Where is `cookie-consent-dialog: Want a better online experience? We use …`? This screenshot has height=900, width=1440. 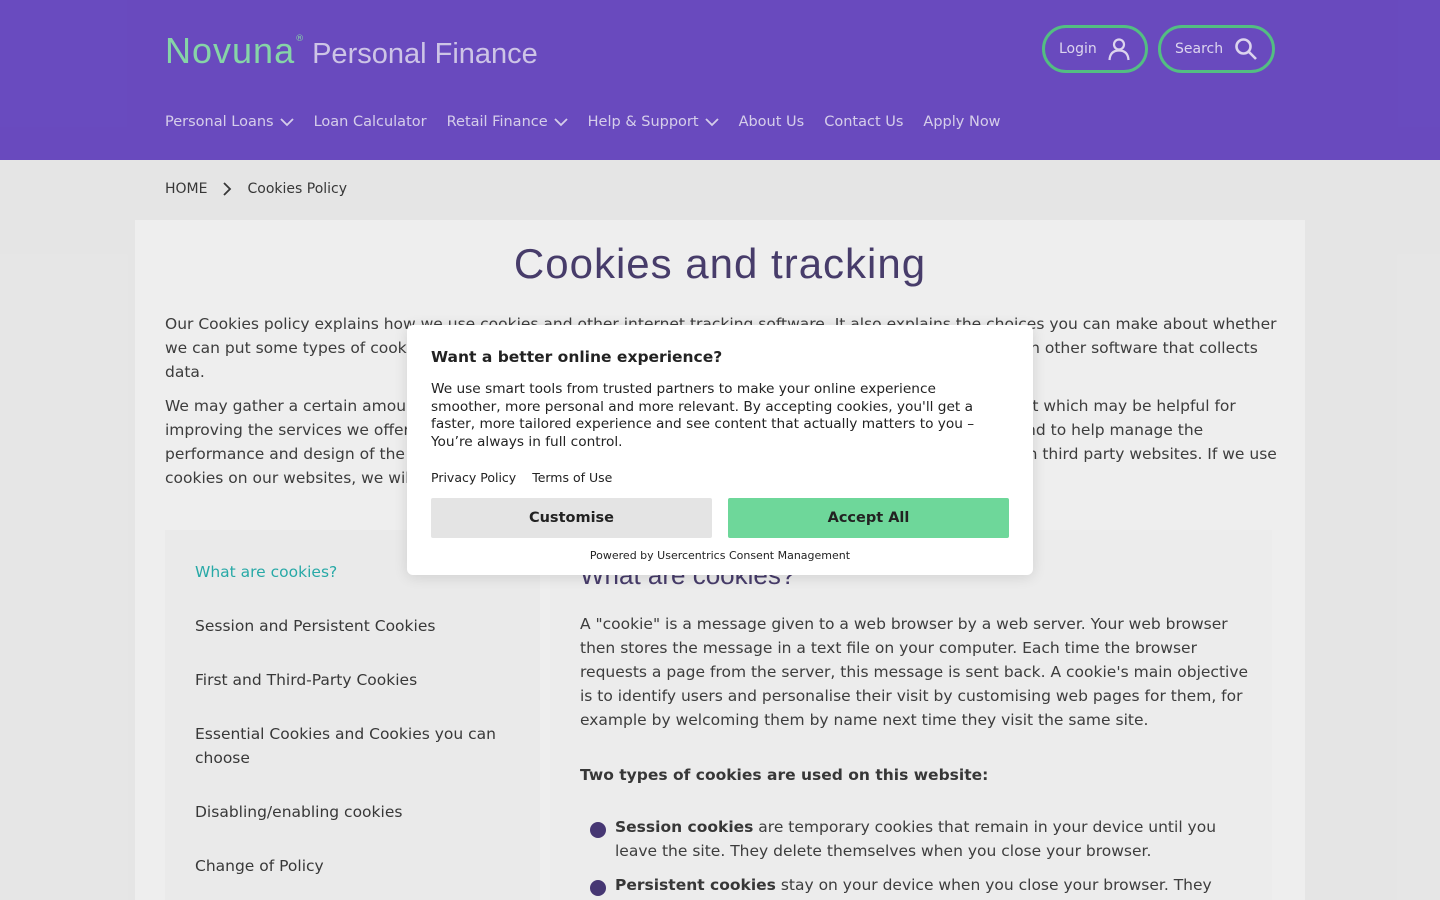
cookie-consent-dialog: Want a better online experience? We use … is located at coordinates (720, 450).